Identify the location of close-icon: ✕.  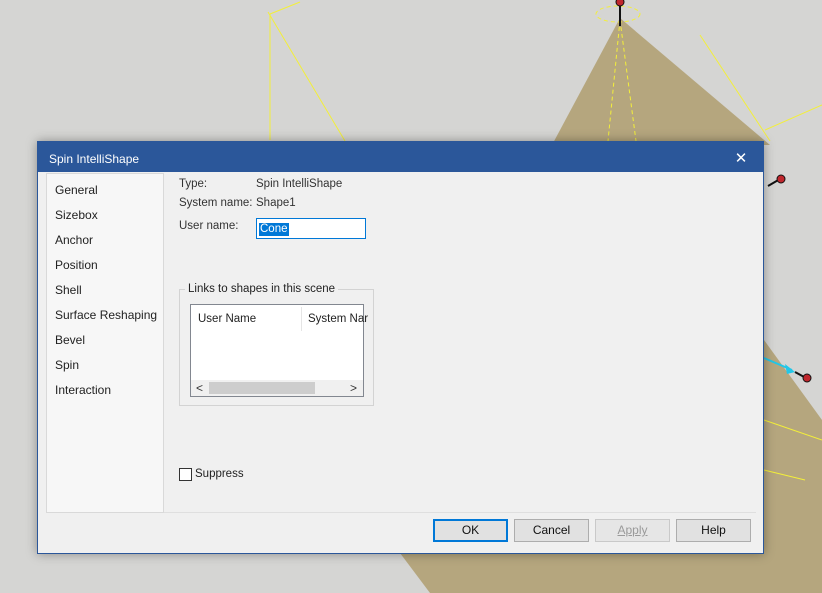
(741, 157).